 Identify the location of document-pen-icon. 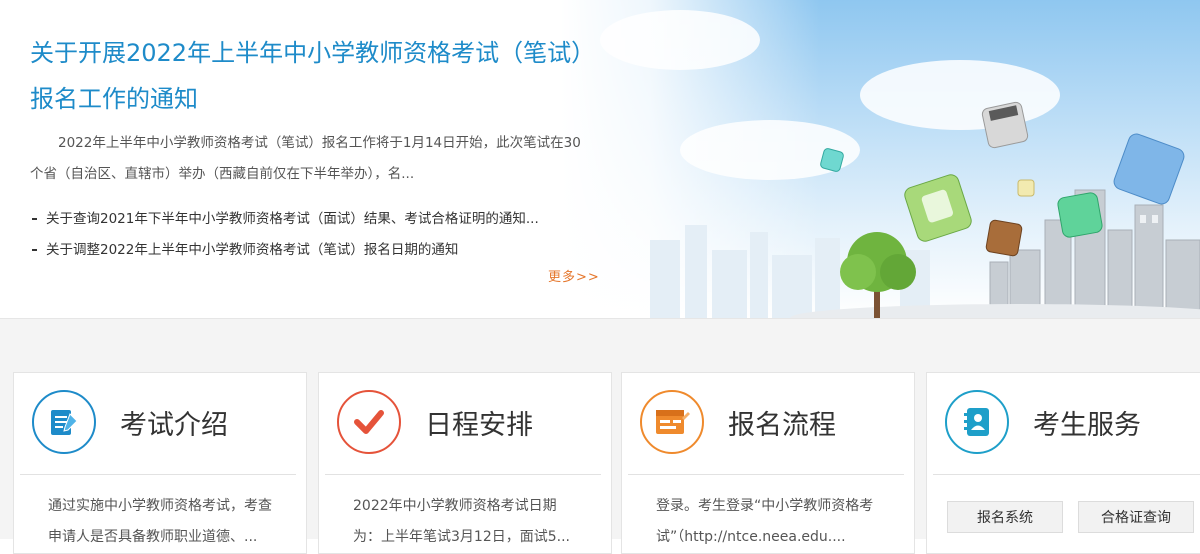
(64, 422).